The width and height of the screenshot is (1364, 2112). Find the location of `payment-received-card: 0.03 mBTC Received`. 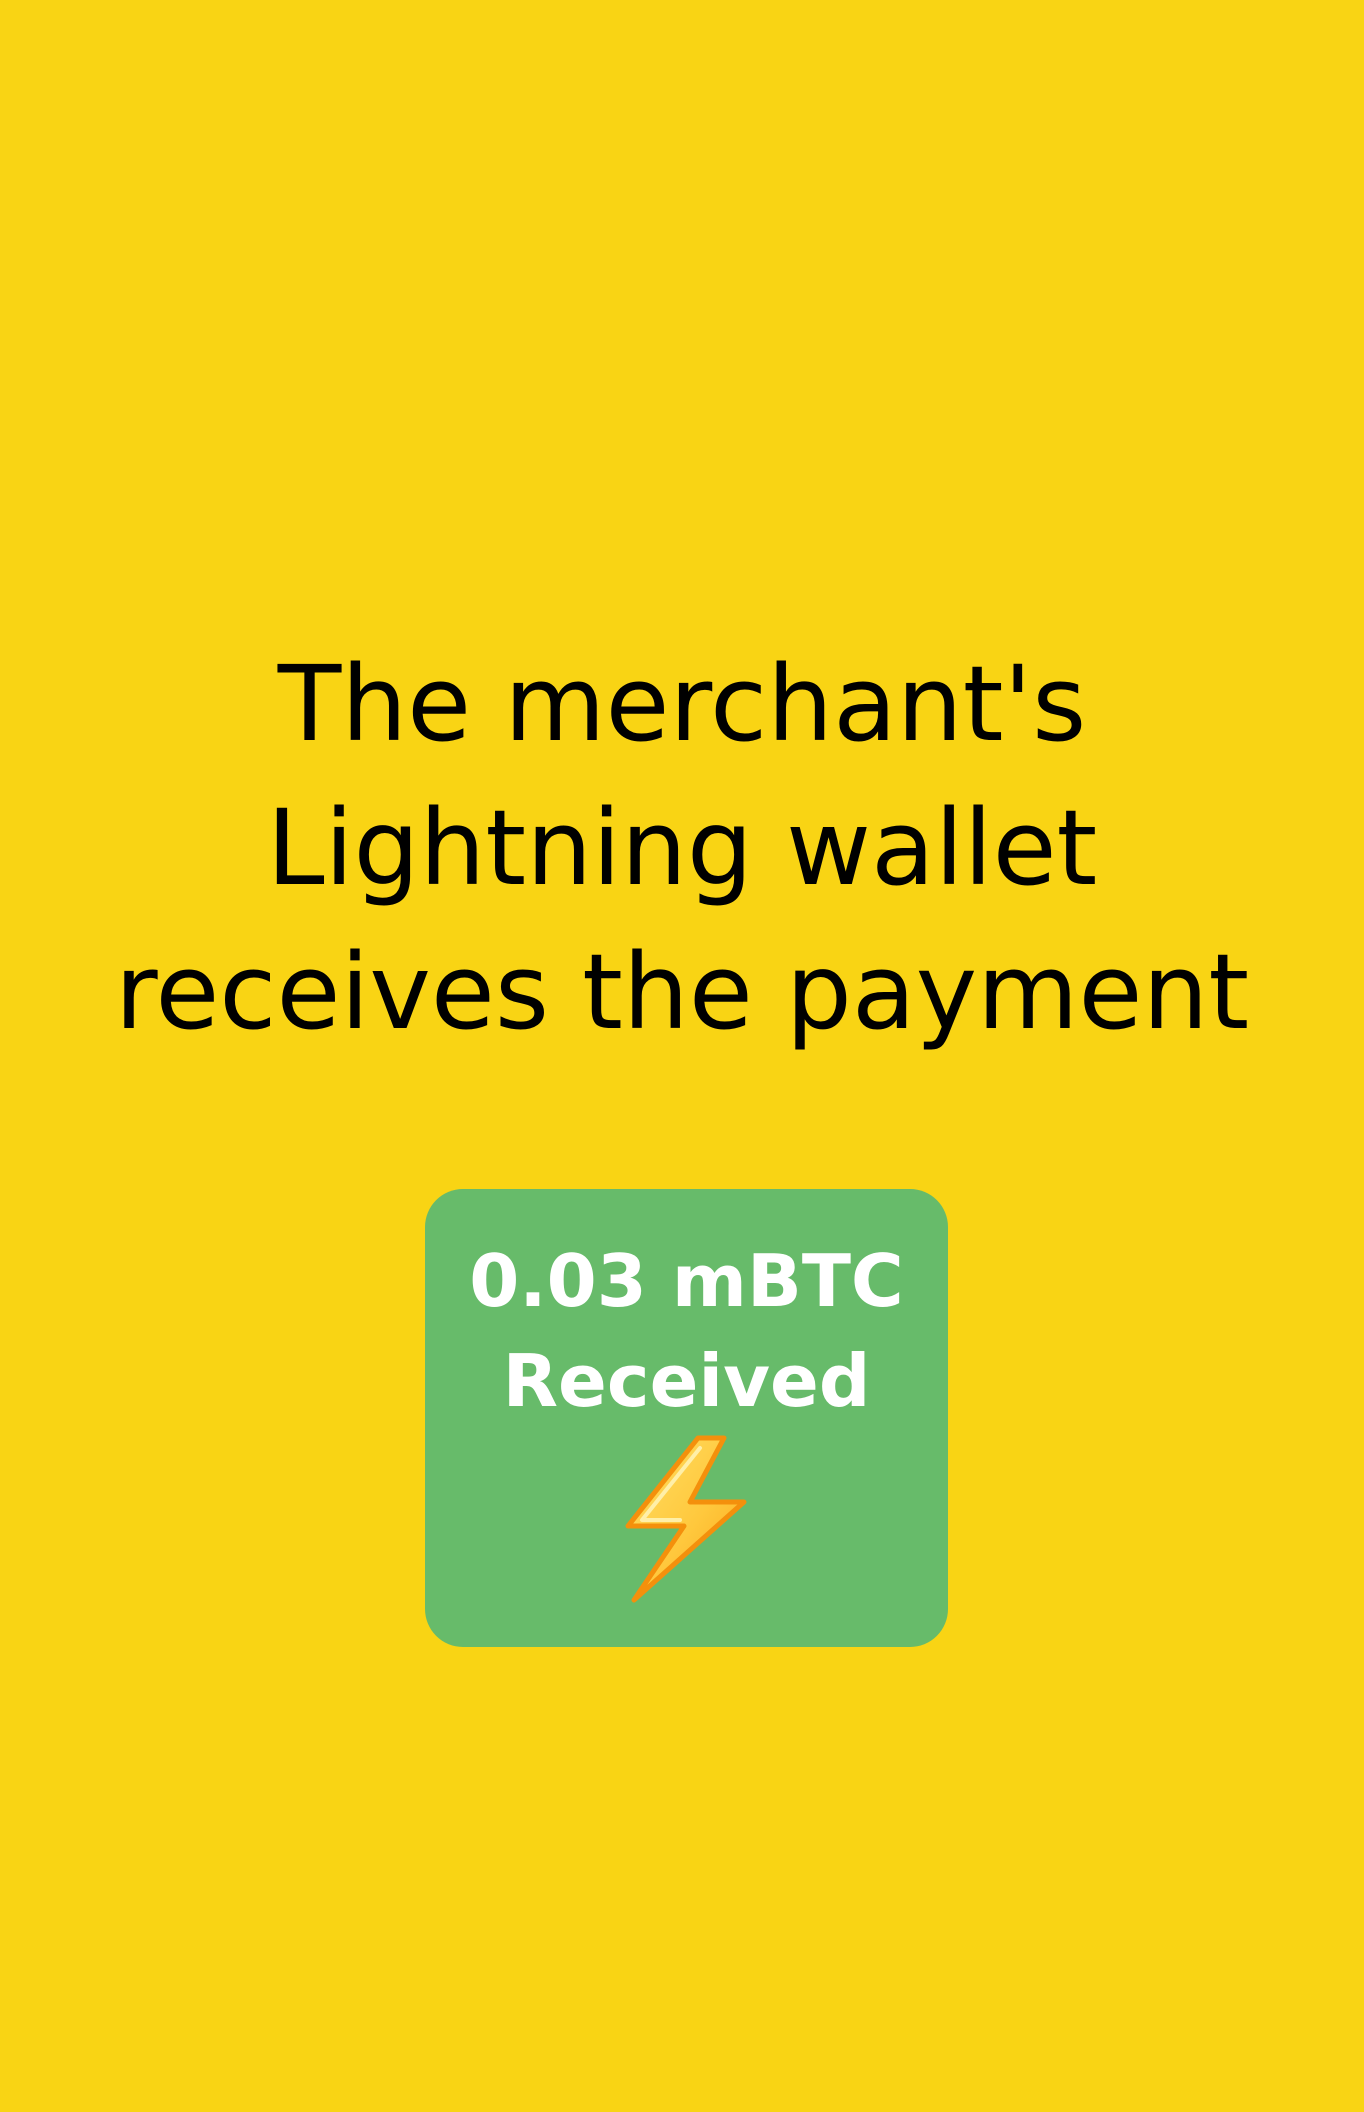

payment-received-card: 0.03 mBTC Received is located at coordinates (686, 1418).